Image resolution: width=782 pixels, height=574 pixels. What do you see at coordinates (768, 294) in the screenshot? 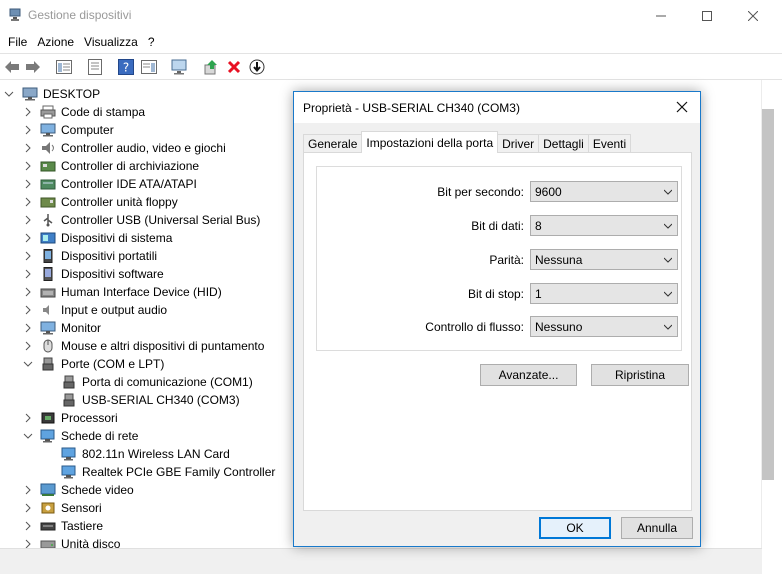
I see `vertical-scrollbar-thumb` at bounding box center [768, 294].